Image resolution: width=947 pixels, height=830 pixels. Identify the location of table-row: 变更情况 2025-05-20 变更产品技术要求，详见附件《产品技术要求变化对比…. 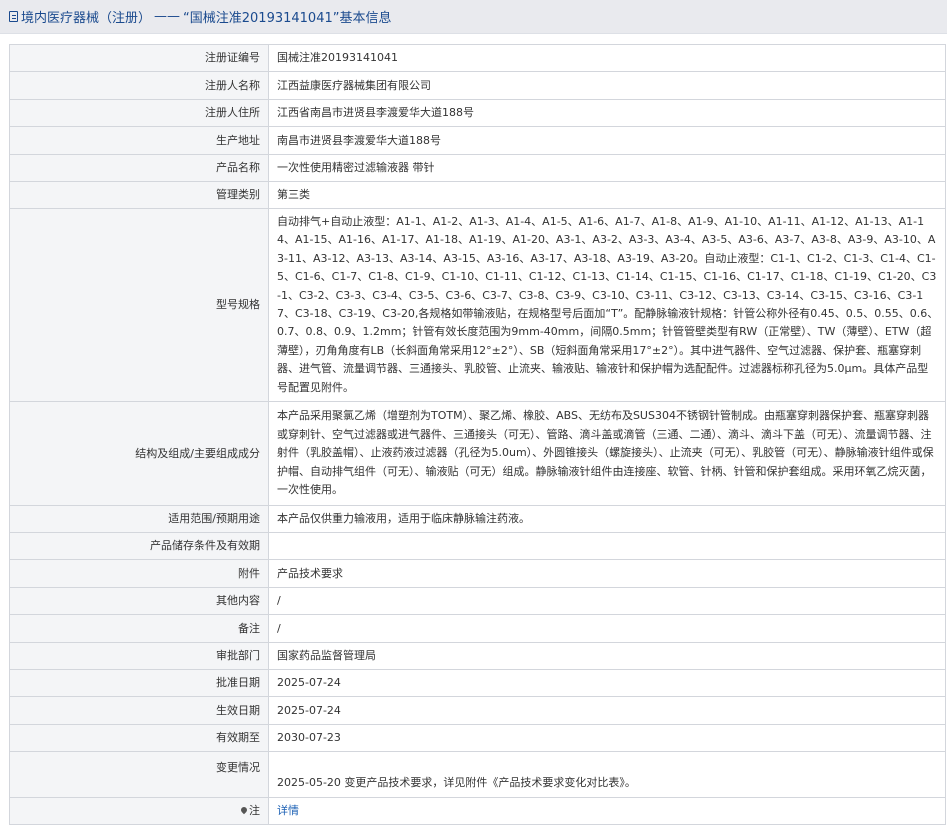
(477, 774).